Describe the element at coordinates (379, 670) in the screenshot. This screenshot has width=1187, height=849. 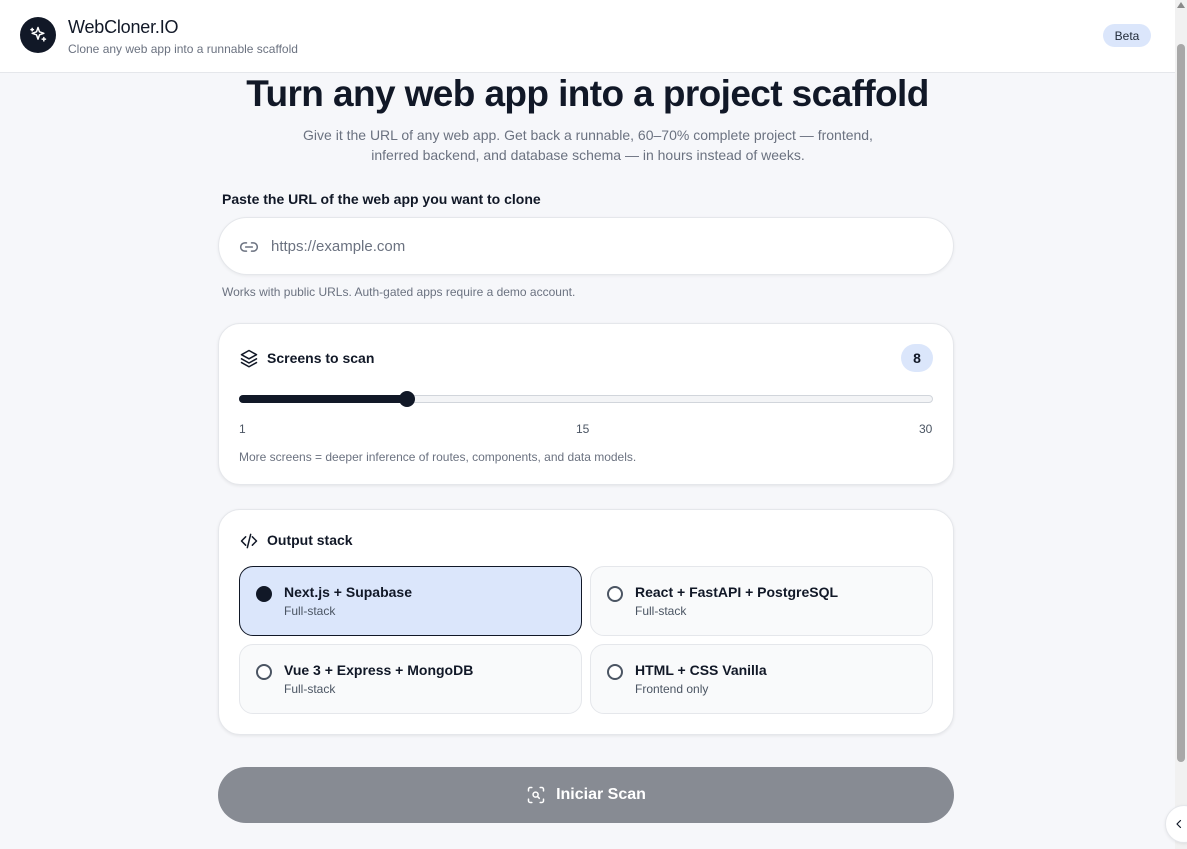
I see `stack-option-title: Vue 3 + Express + MongoDB` at that location.